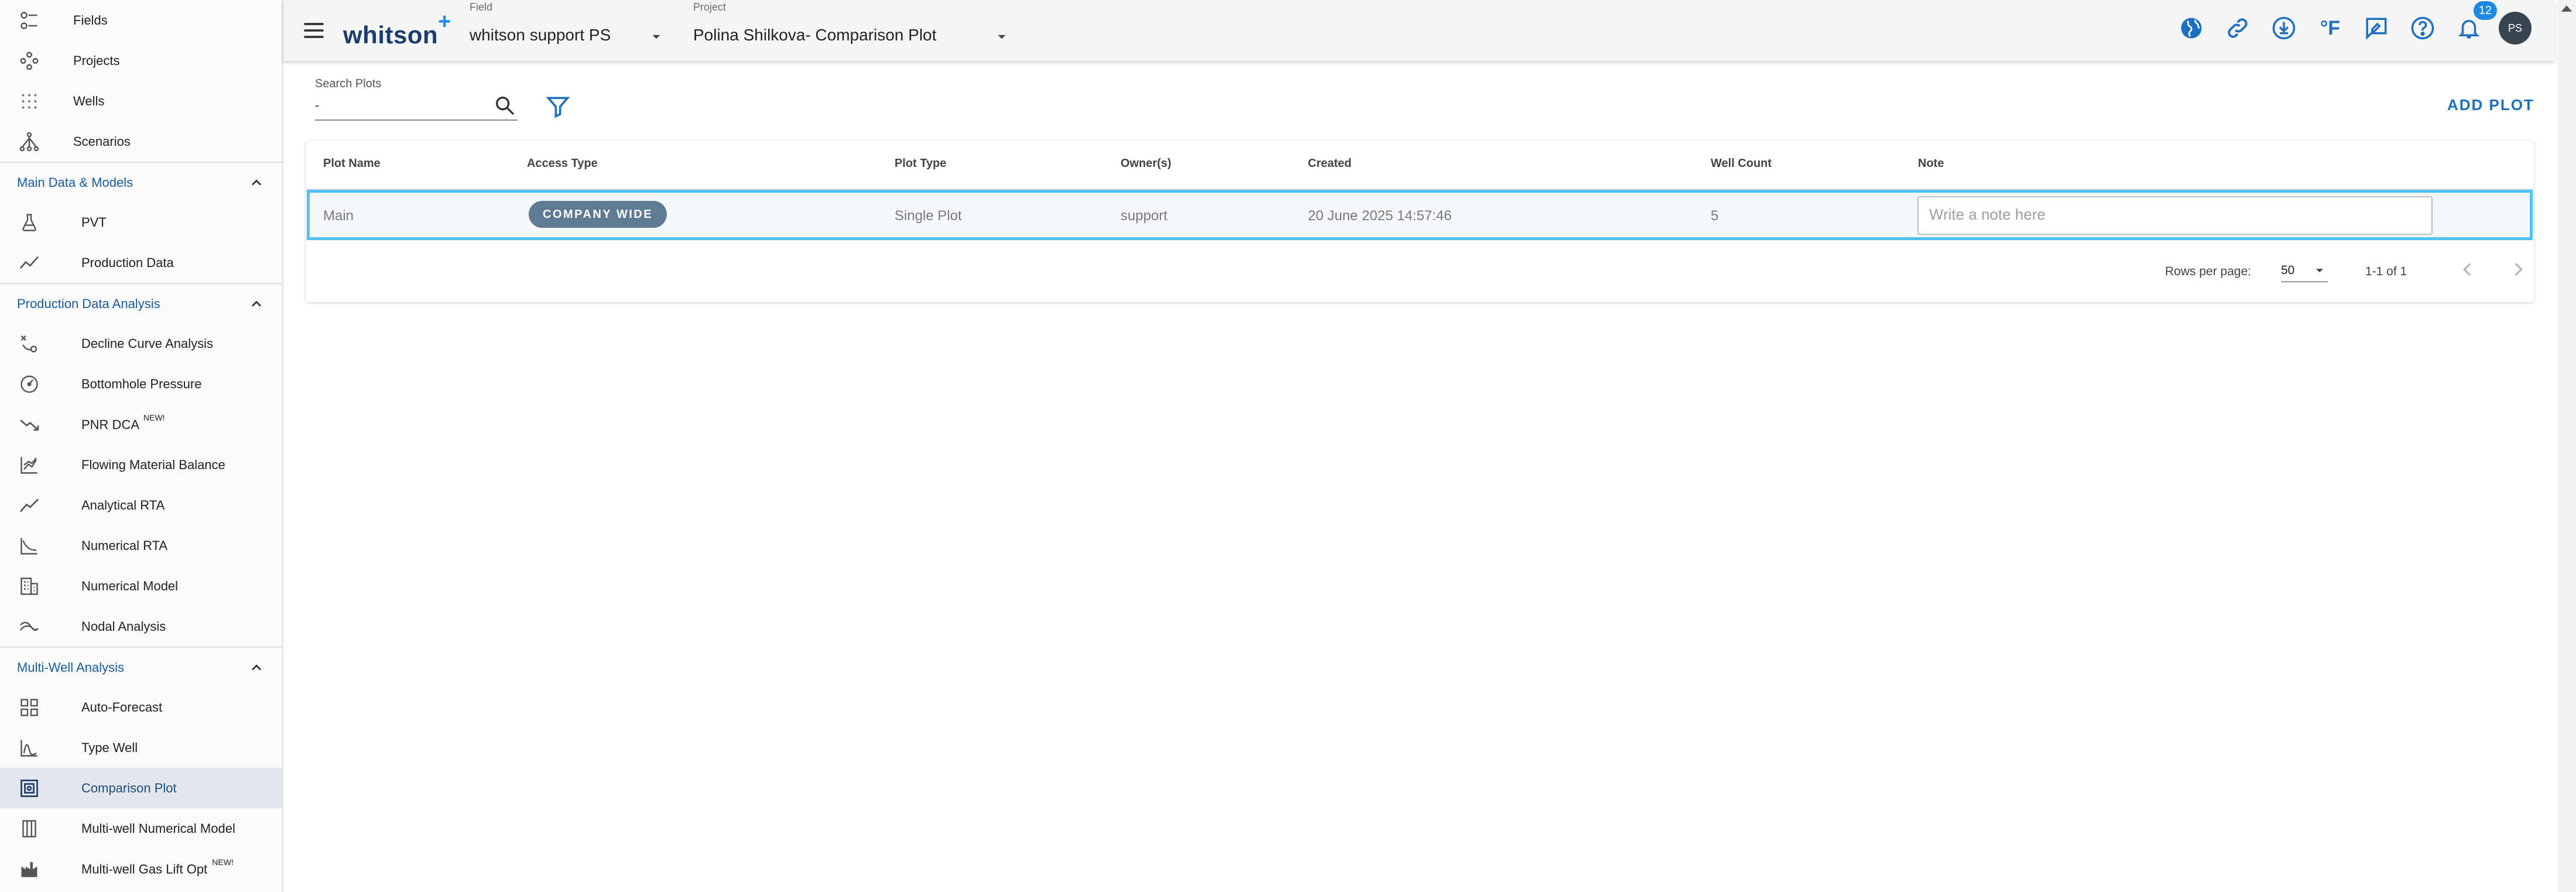 This screenshot has height=892, width=2576. What do you see at coordinates (123, 422) in the screenshot?
I see `sidebar-item-label: PNR DCA NEW!` at bounding box center [123, 422].